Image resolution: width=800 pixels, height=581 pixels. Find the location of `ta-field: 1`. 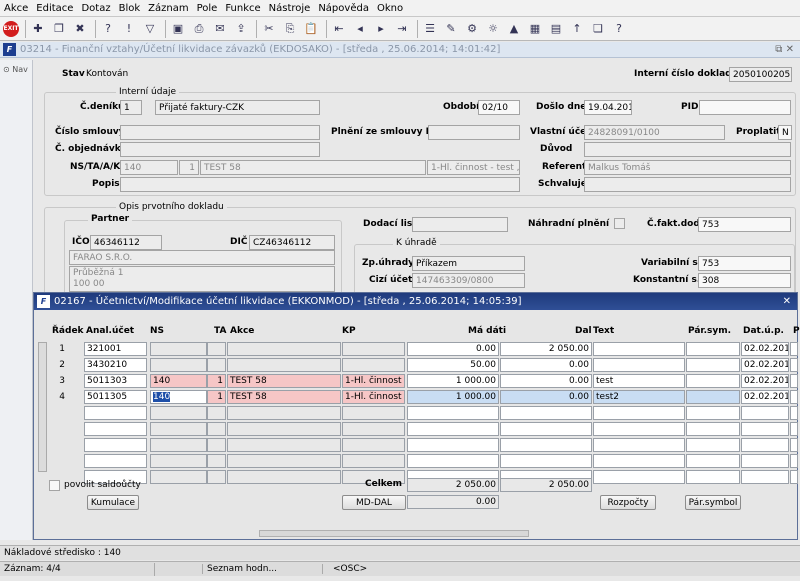

ta-field: 1 is located at coordinates (189, 167).